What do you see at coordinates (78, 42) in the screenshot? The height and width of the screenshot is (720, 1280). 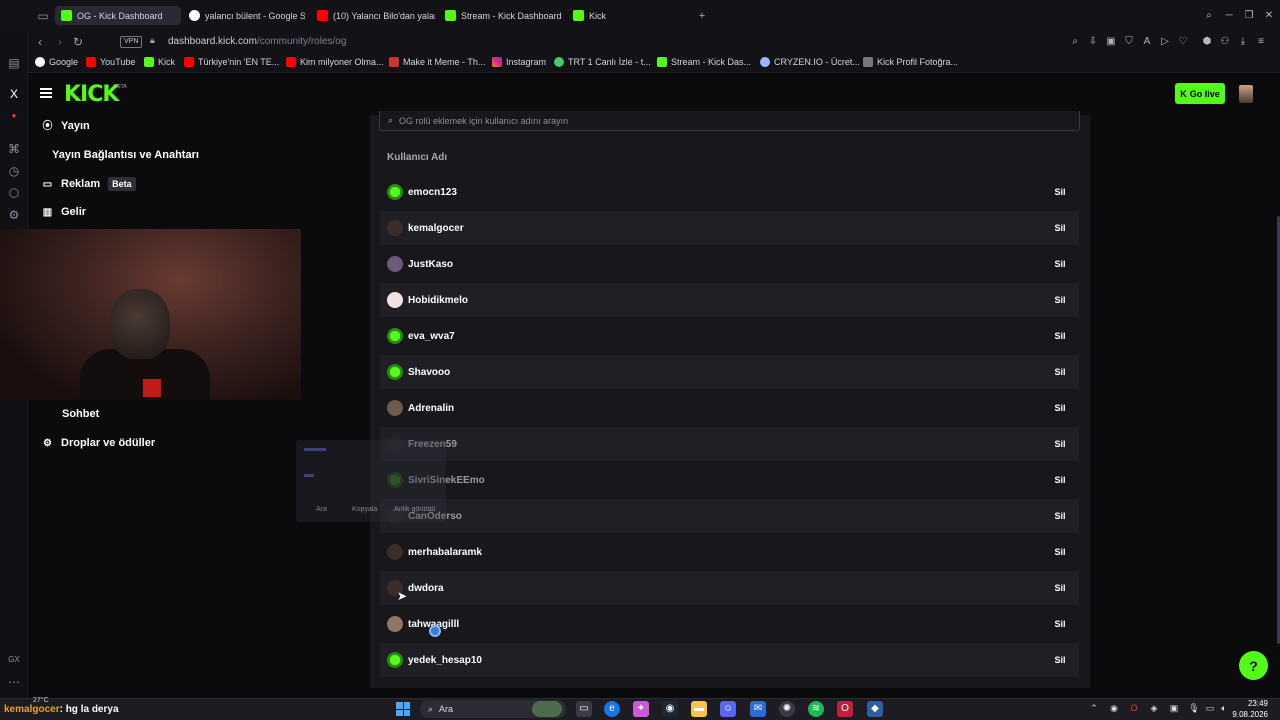 I see `reload-icon: ↻` at bounding box center [78, 42].